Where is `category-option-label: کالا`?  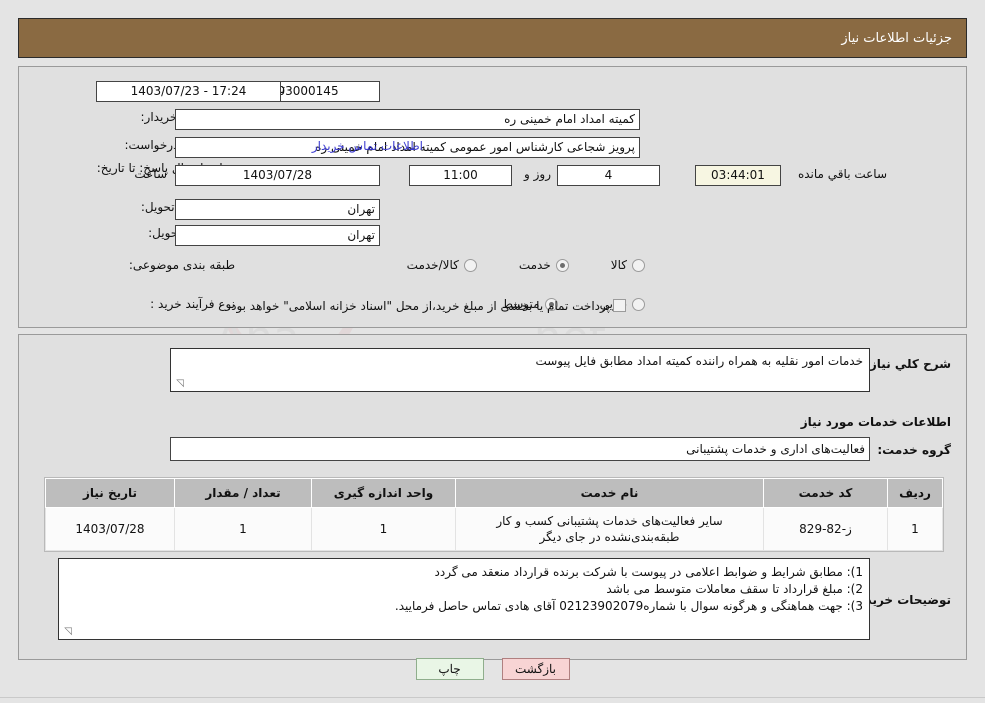
category-option-label: کالا is located at coordinates (618, 265).